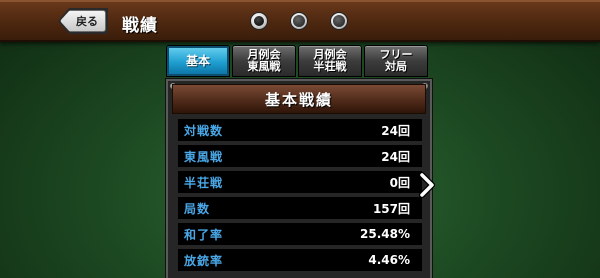 The height and width of the screenshot is (278, 600). What do you see at coordinates (204, 130) in the screenshot?
I see `stat-label: 対戦数` at bounding box center [204, 130].